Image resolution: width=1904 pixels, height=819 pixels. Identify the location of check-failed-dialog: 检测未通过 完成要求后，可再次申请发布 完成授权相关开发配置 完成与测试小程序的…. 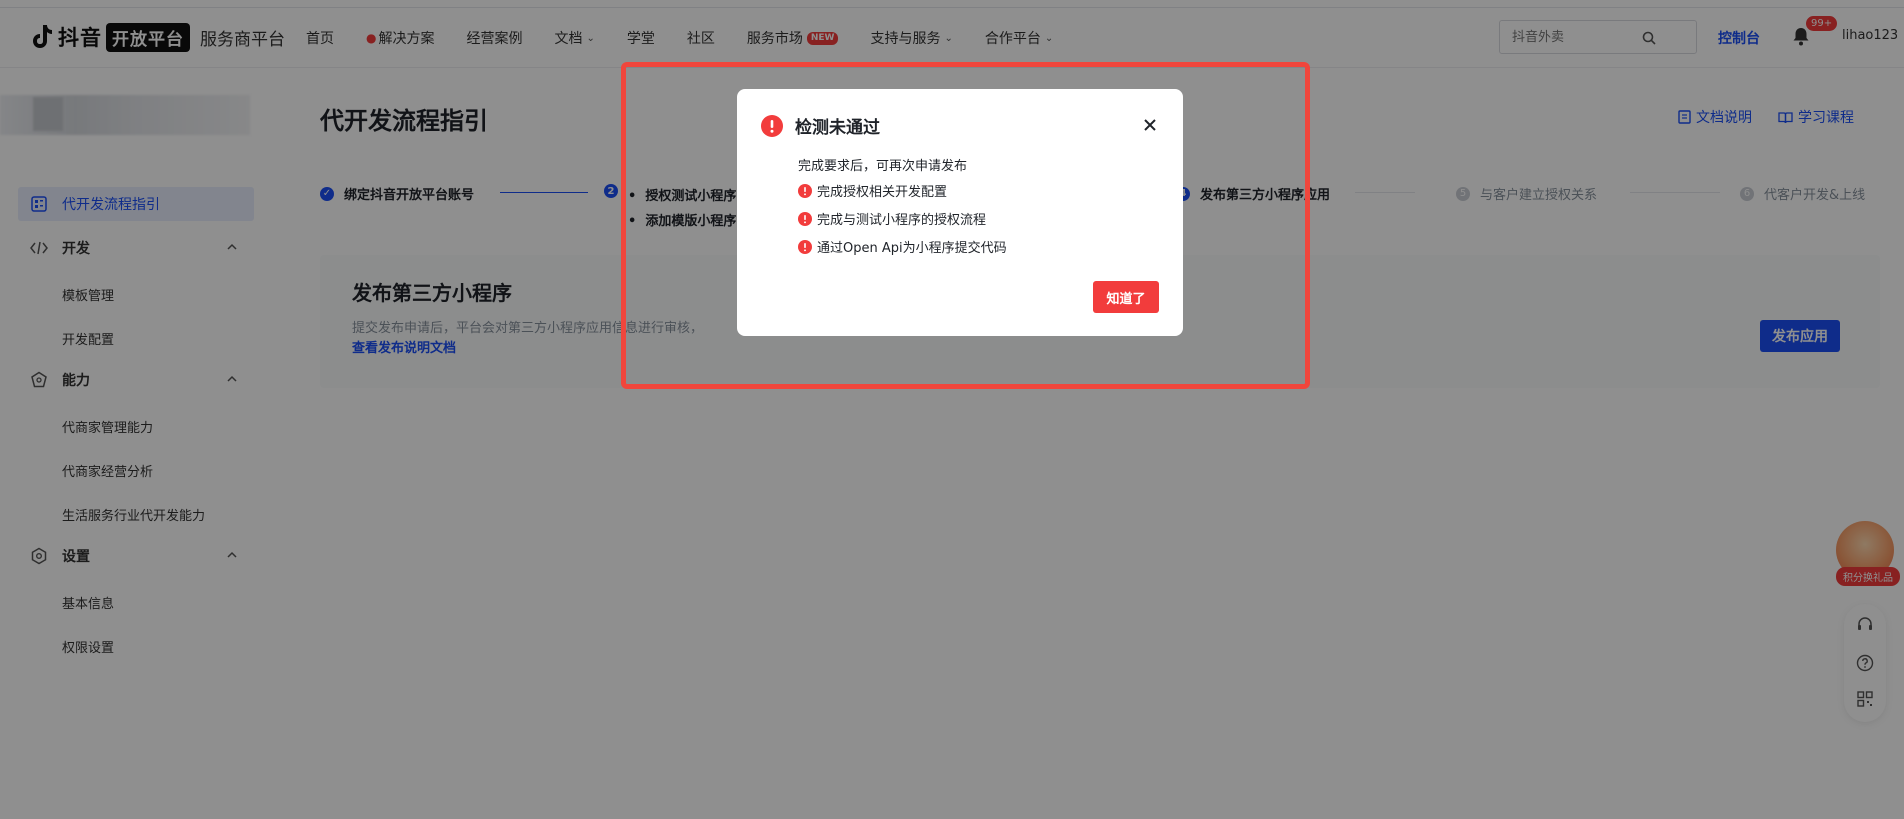
(960, 212).